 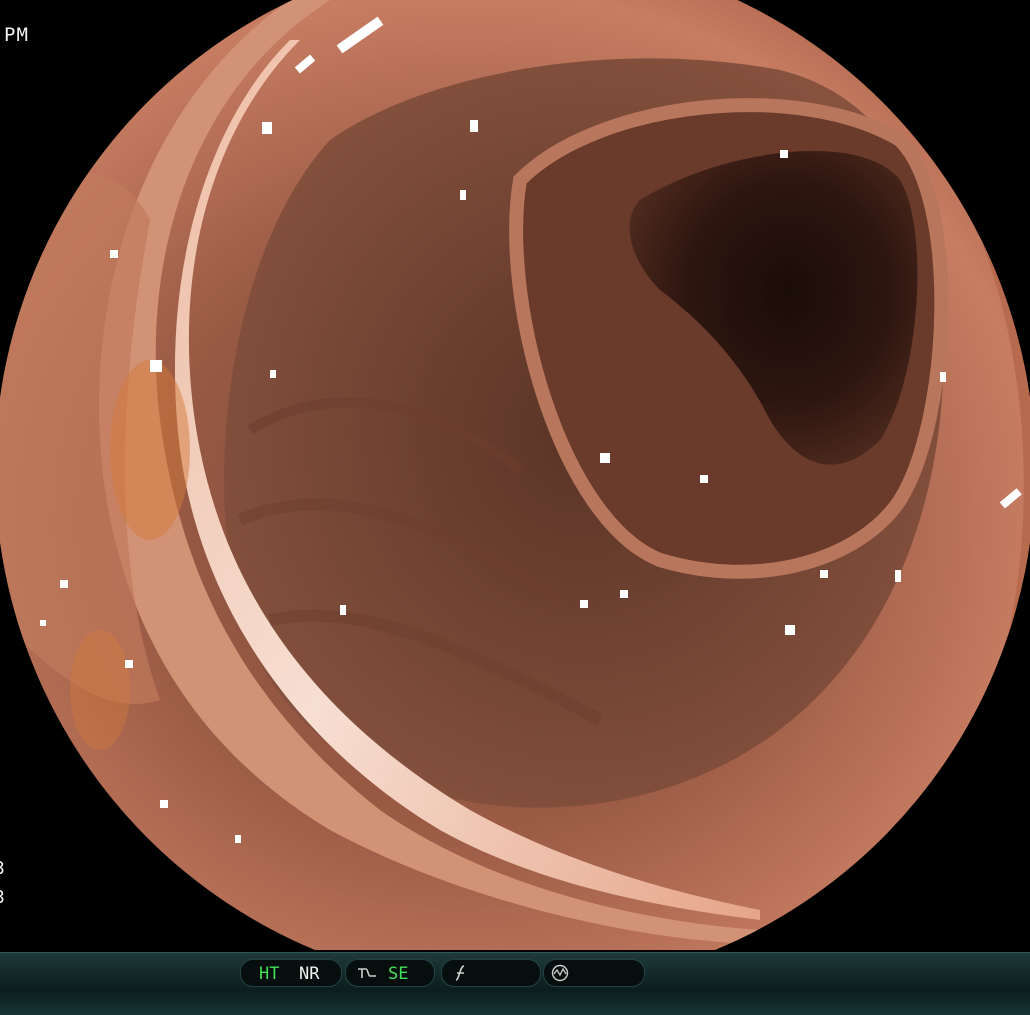 I want to click on side-mark-1: 3, so click(x=3, y=868).